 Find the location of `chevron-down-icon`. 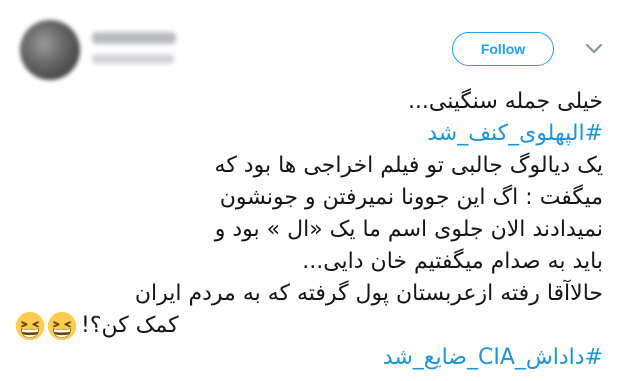

chevron-down-icon is located at coordinates (594, 49).